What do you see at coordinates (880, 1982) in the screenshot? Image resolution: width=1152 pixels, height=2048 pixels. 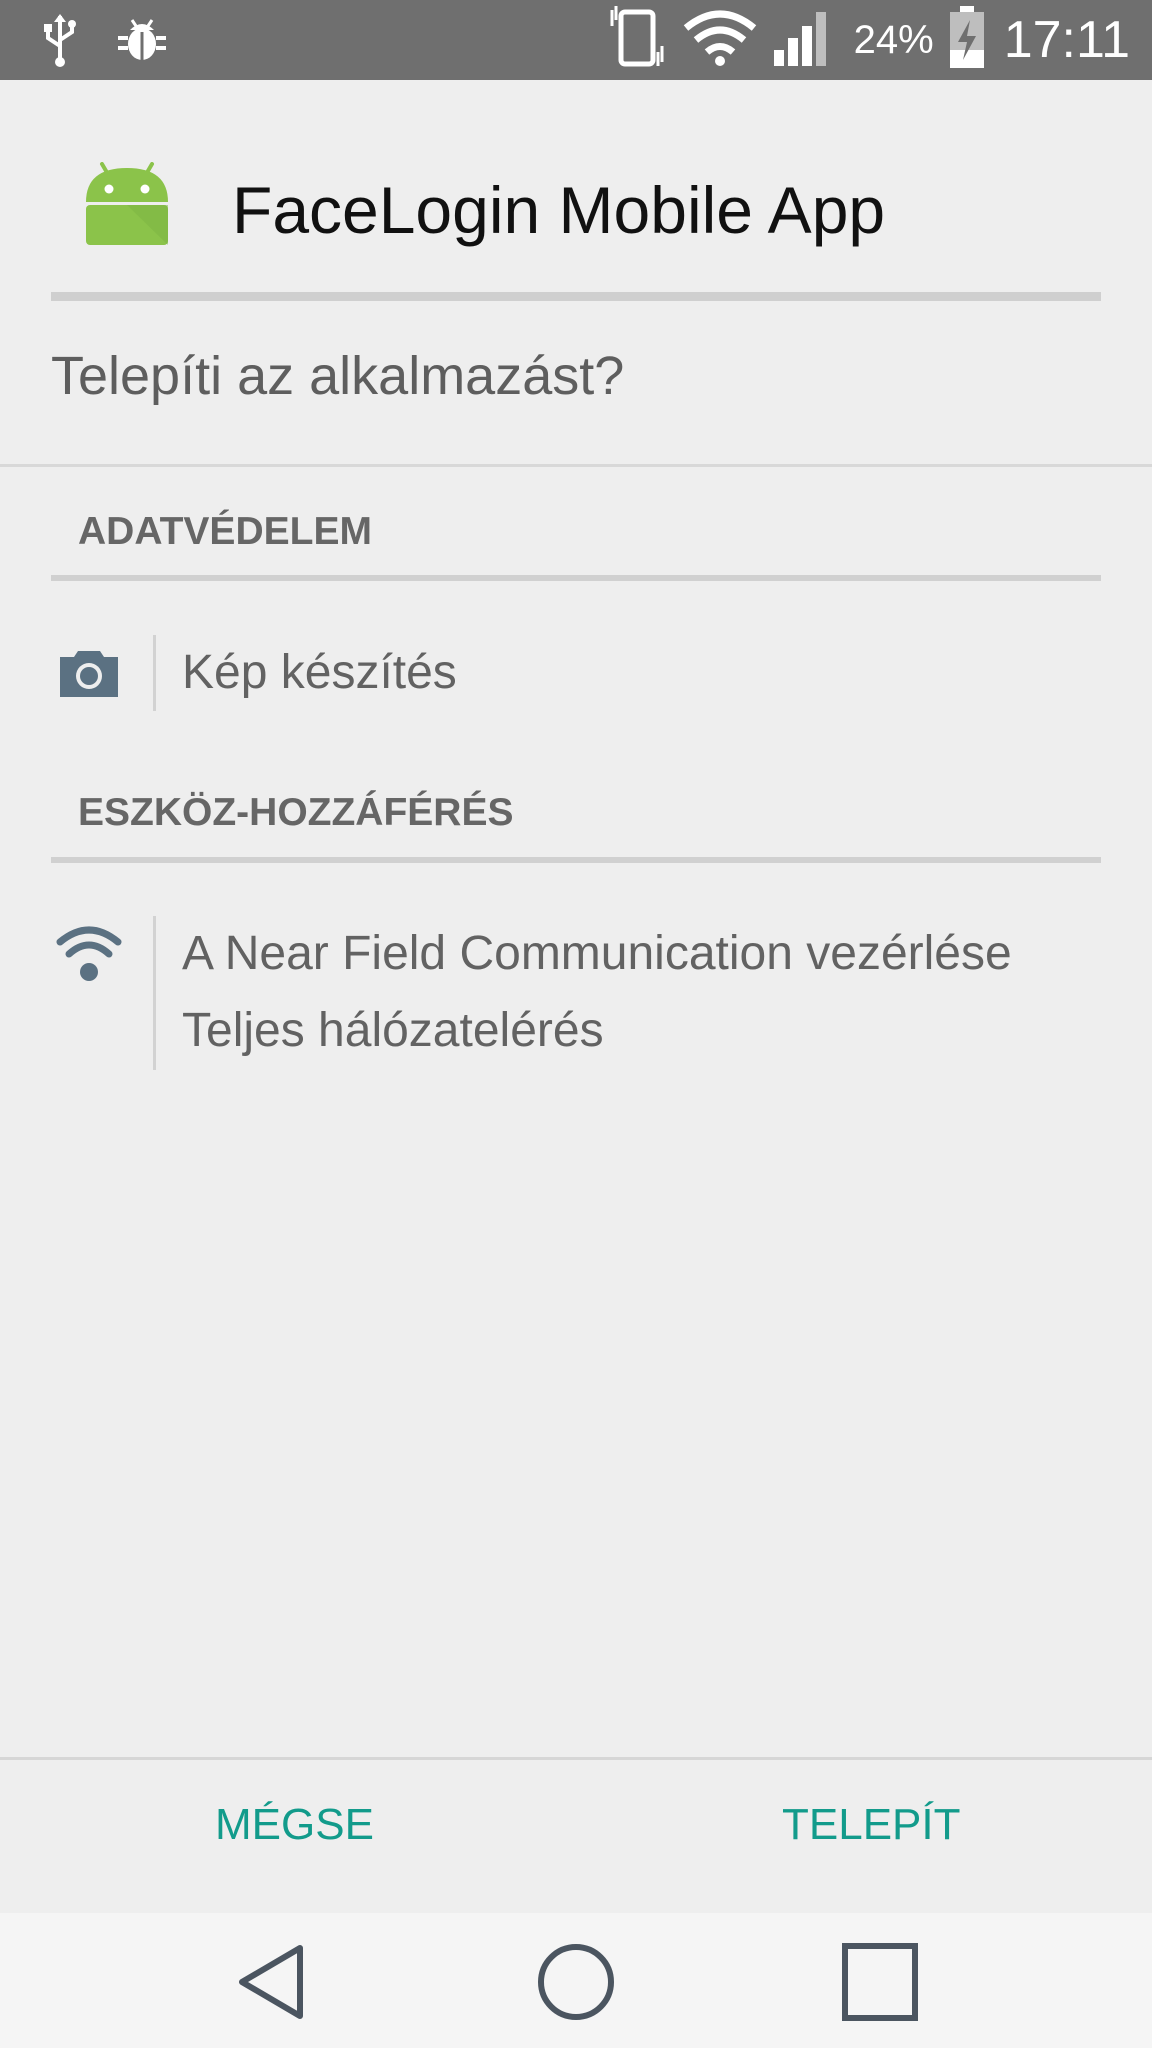 I see `recents-icon` at bounding box center [880, 1982].